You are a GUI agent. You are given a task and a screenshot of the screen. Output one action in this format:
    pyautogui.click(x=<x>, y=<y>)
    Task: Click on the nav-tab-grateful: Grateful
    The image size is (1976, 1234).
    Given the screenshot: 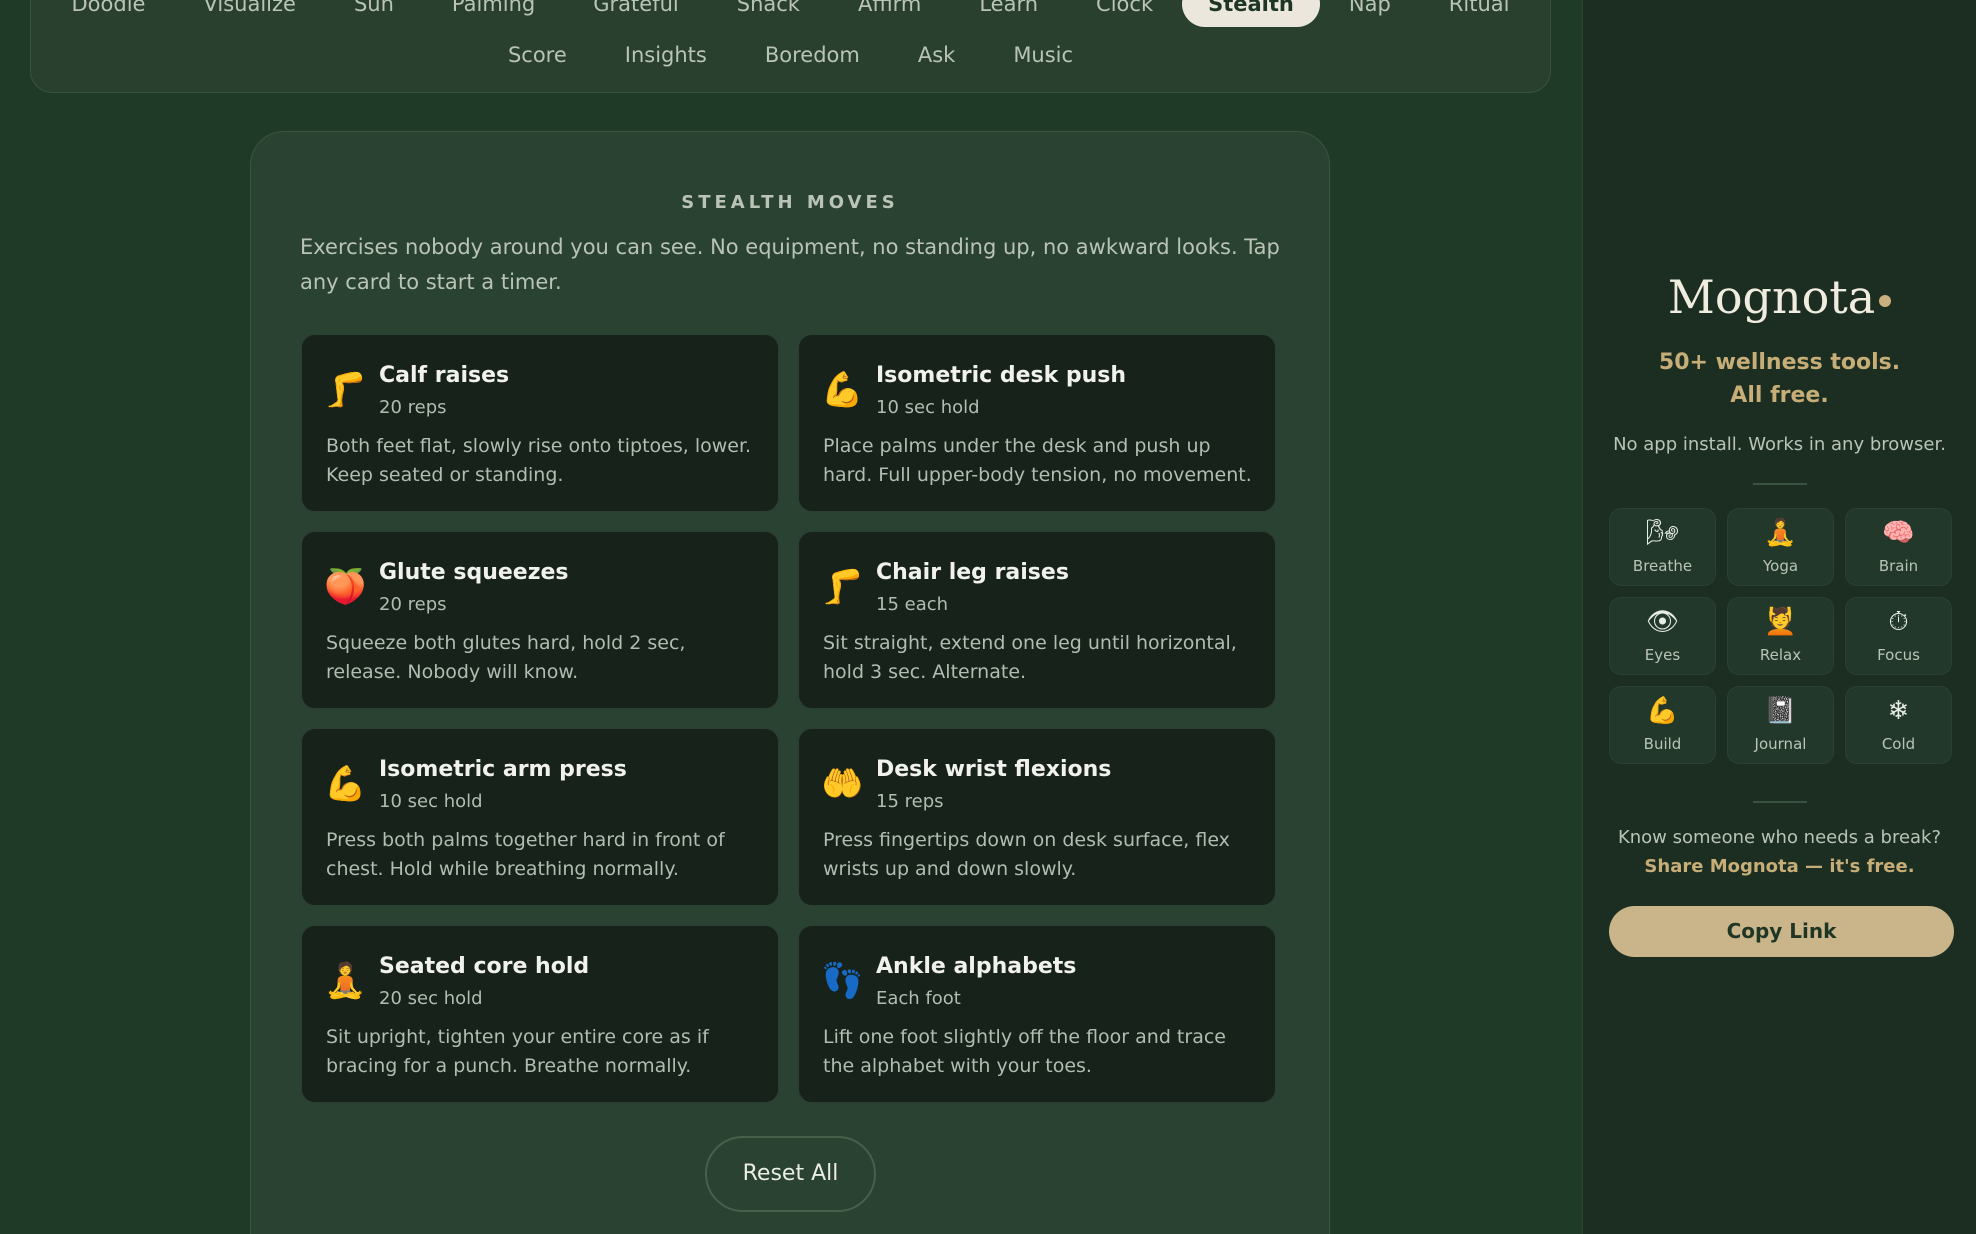 What is the action you would take?
    pyautogui.click(x=635, y=13)
    